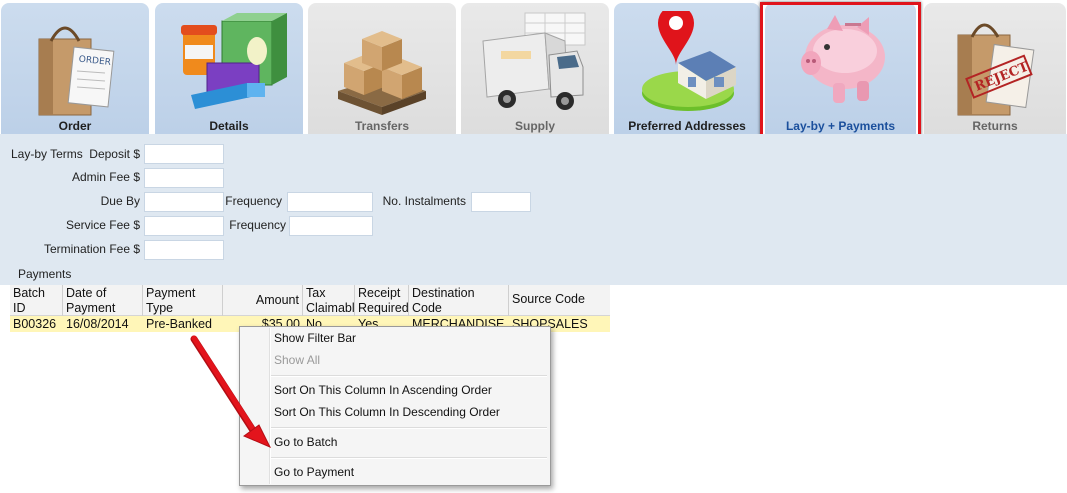 The height and width of the screenshot is (493, 1067). Describe the element at coordinates (183, 300) in the screenshot. I see `column-header-payment-type: Payment Type` at that location.